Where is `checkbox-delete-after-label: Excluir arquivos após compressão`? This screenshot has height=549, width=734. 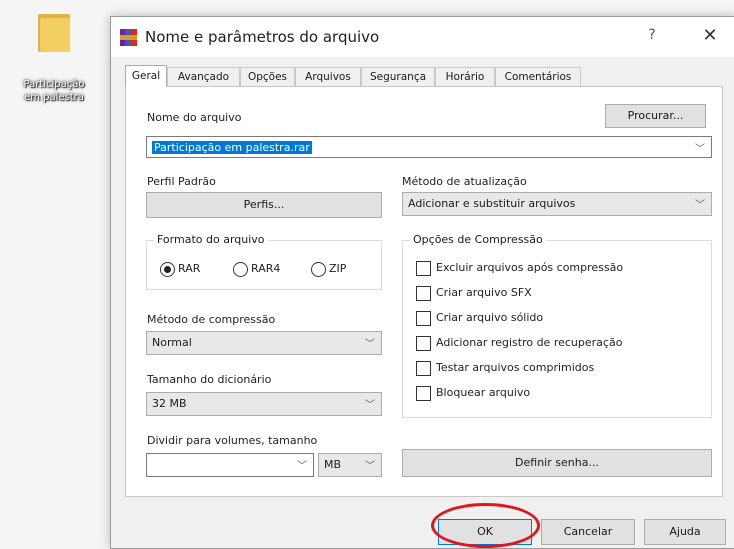 checkbox-delete-after-label: Excluir arquivos após compressão is located at coordinates (530, 267).